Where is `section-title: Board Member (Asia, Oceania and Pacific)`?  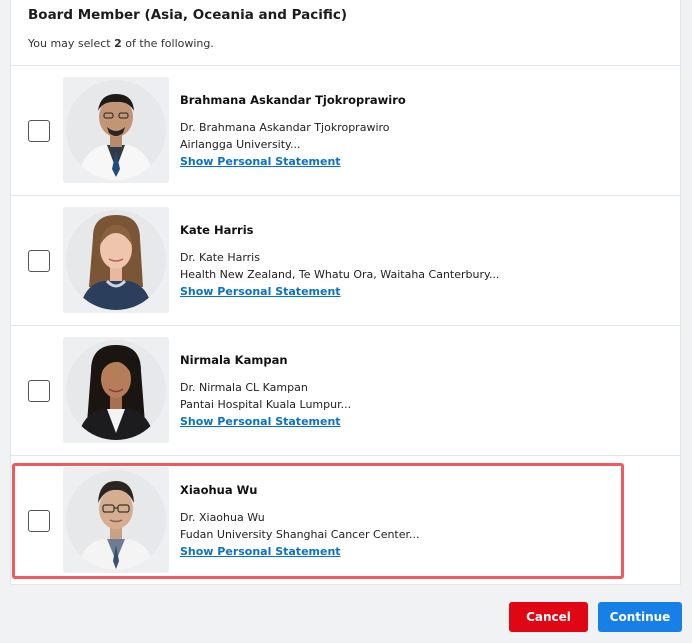
section-title: Board Member (Asia, Oceania and Pacific) is located at coordinates (188, 15).